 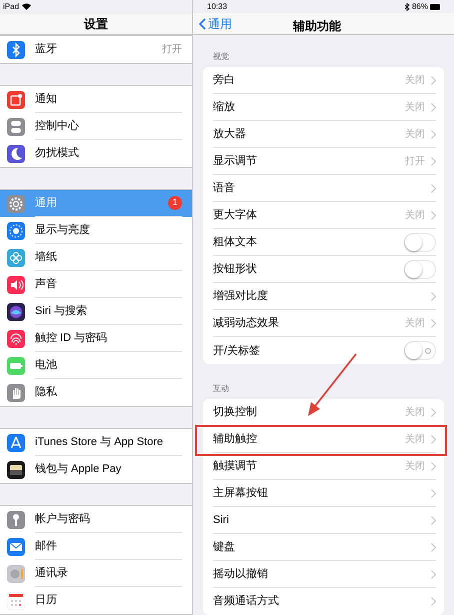 I want to click on settings-row: 旁白 关闭, so click(x=323, y=80).